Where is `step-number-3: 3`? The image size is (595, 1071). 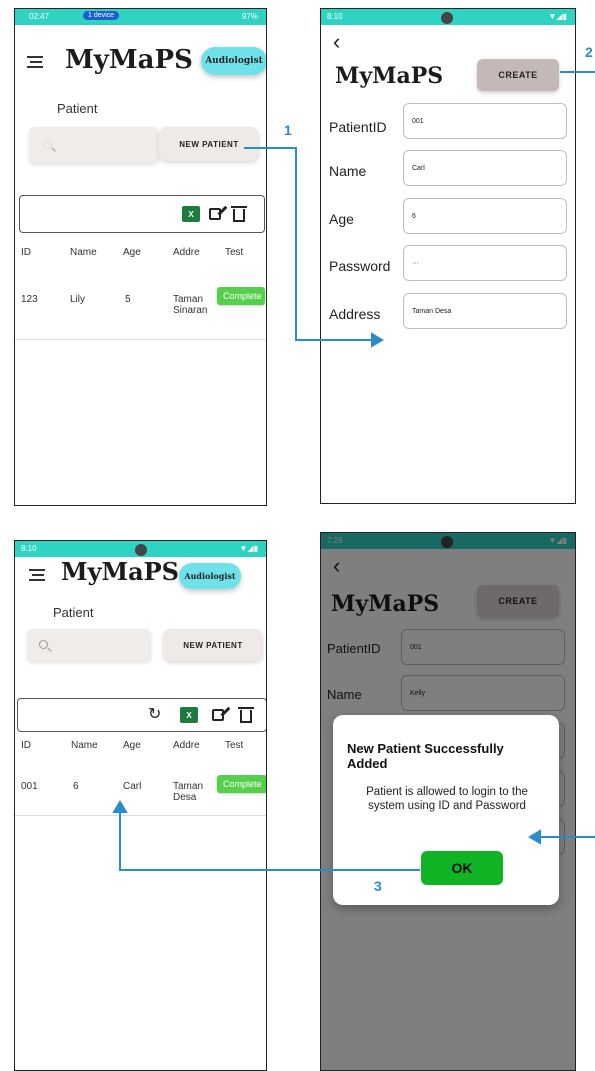
step-number-3: 3 is located at coordinates (378, 886).